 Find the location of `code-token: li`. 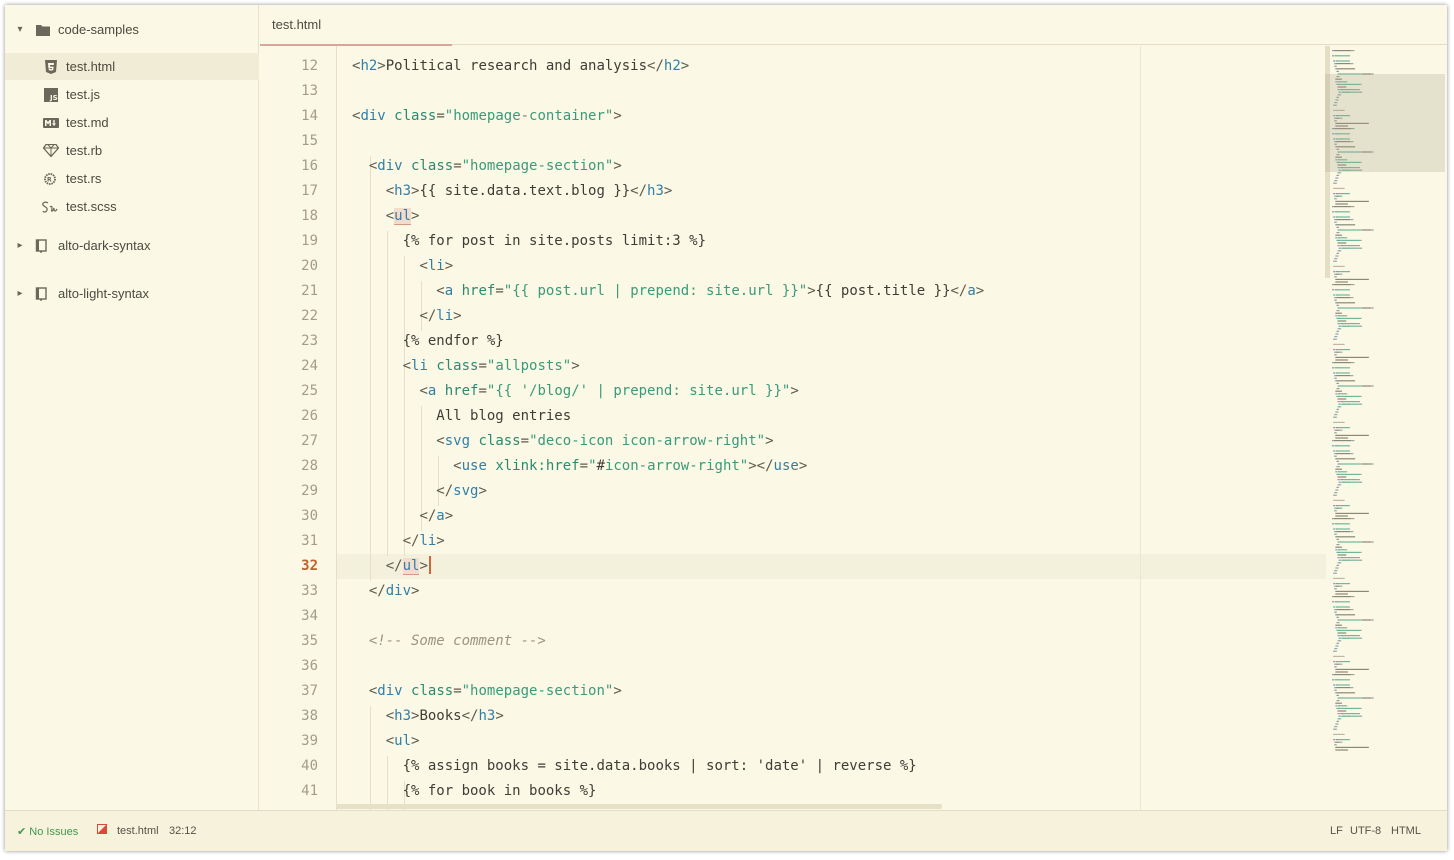

code-token: li is located at coordinates (436, 266).